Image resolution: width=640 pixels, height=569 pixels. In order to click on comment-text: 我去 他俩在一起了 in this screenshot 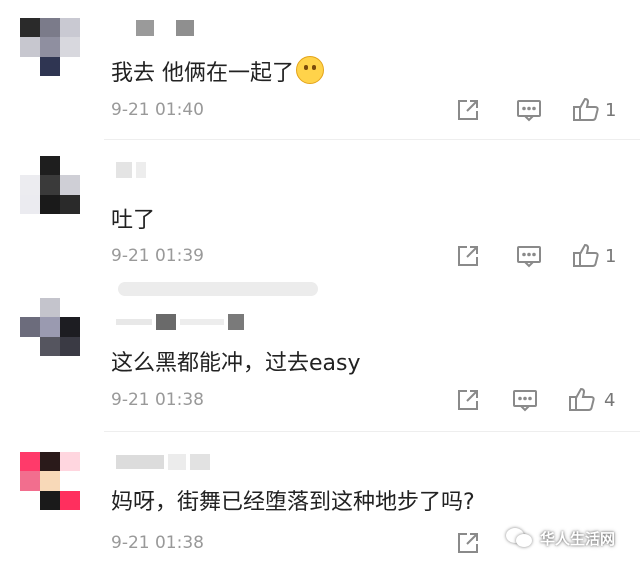, I will do `click(217, 71)`.